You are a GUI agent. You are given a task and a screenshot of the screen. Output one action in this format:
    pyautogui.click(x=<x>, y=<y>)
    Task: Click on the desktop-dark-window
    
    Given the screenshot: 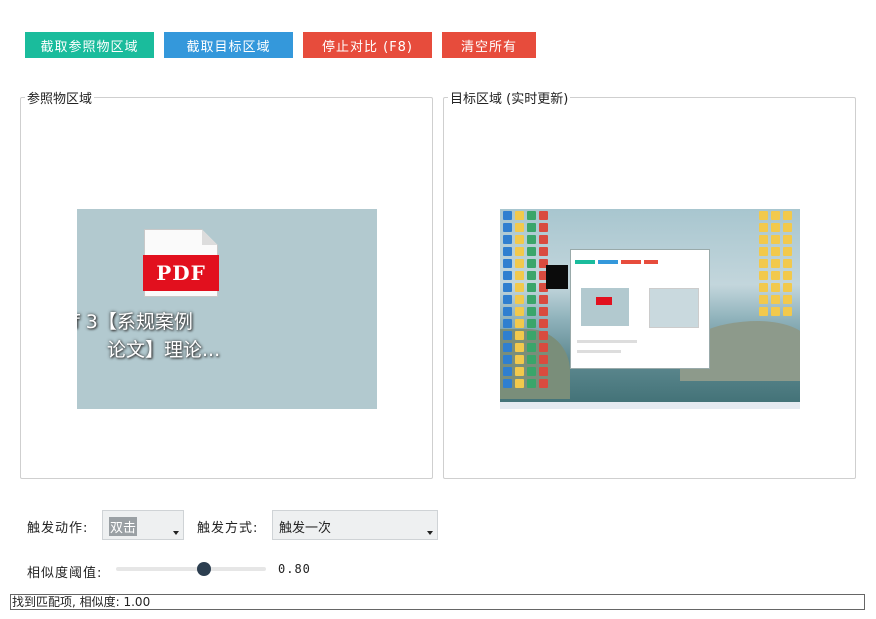 What is the action you would take?
    pyautogui.click(x=557, y=277)
    